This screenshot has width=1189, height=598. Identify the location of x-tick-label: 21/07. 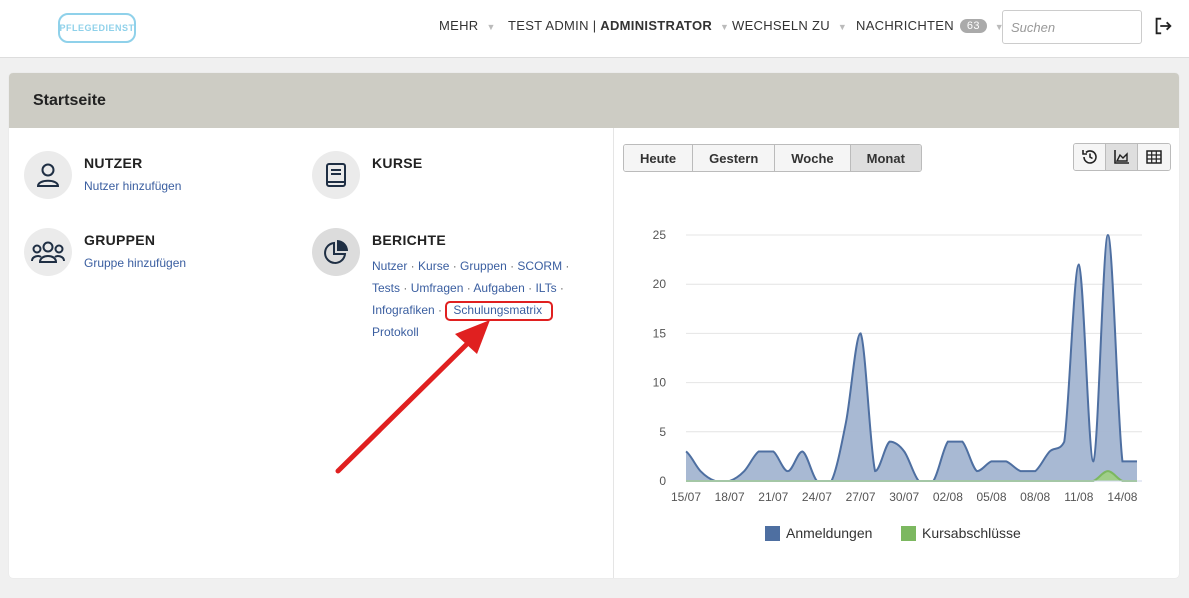
(773, 497).